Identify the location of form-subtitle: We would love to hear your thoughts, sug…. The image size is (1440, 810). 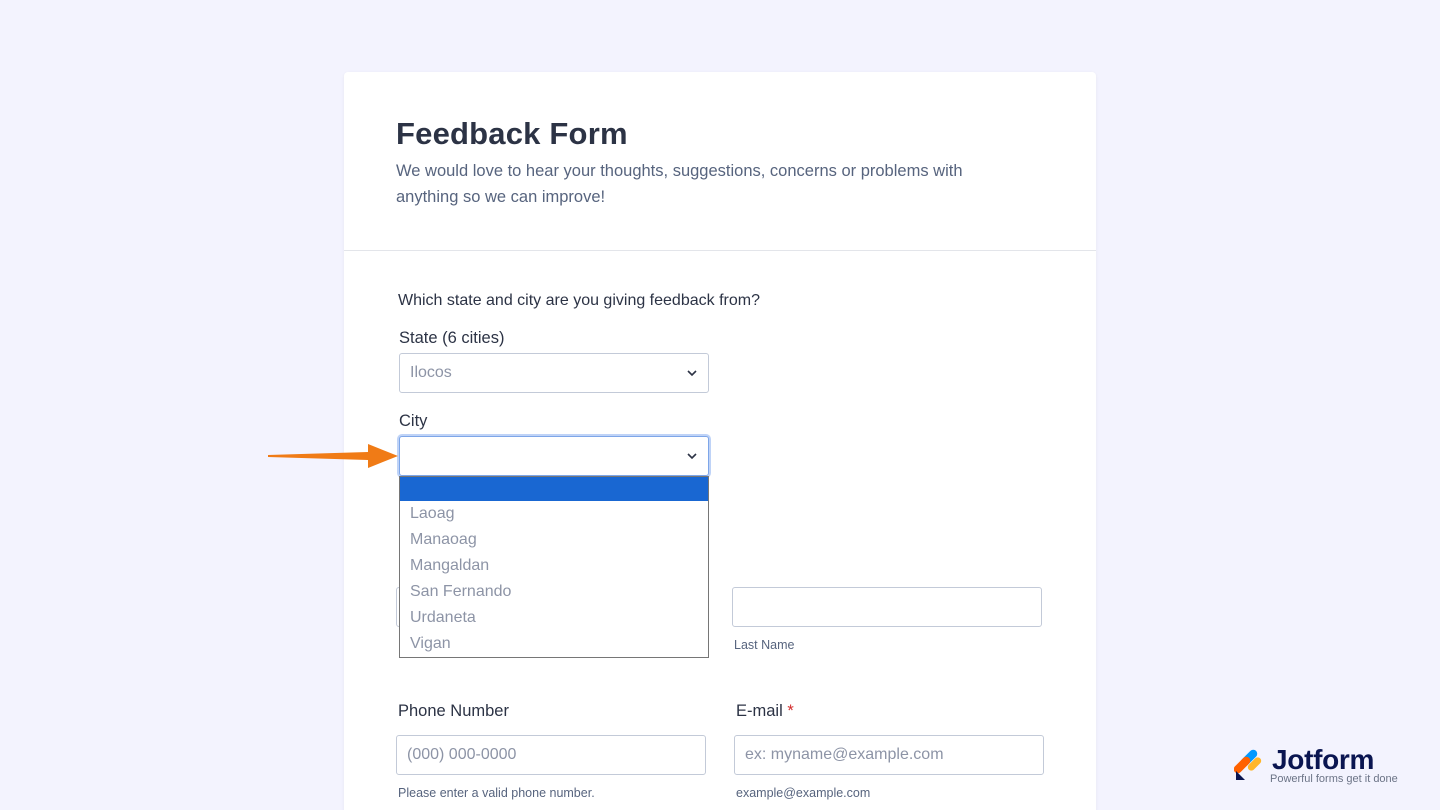
(679, 184).